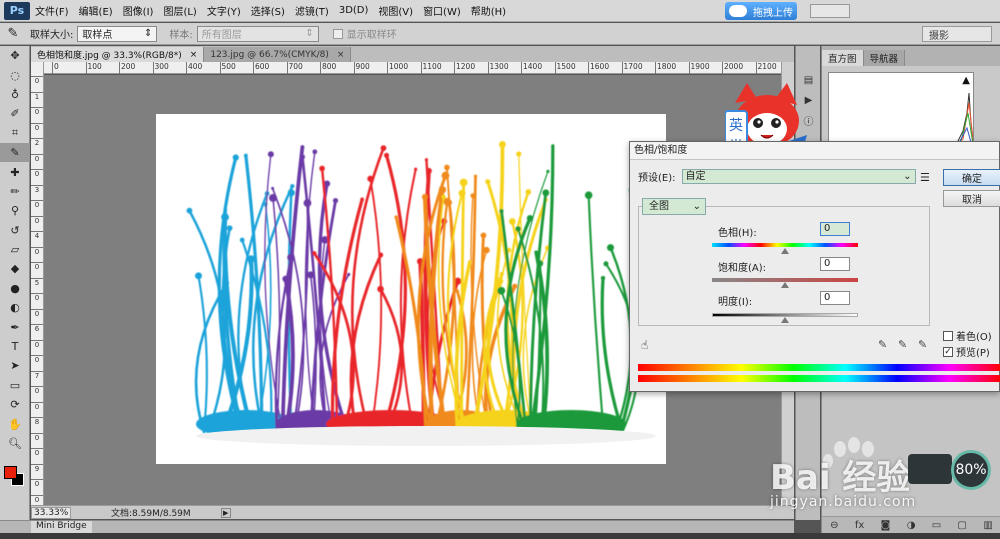 The image size is (1000, 539). What do you see at coordinates (225, 512) in the screenshot?
I see `chevron-right-icon: ▶` at bounding box center [225, 512].